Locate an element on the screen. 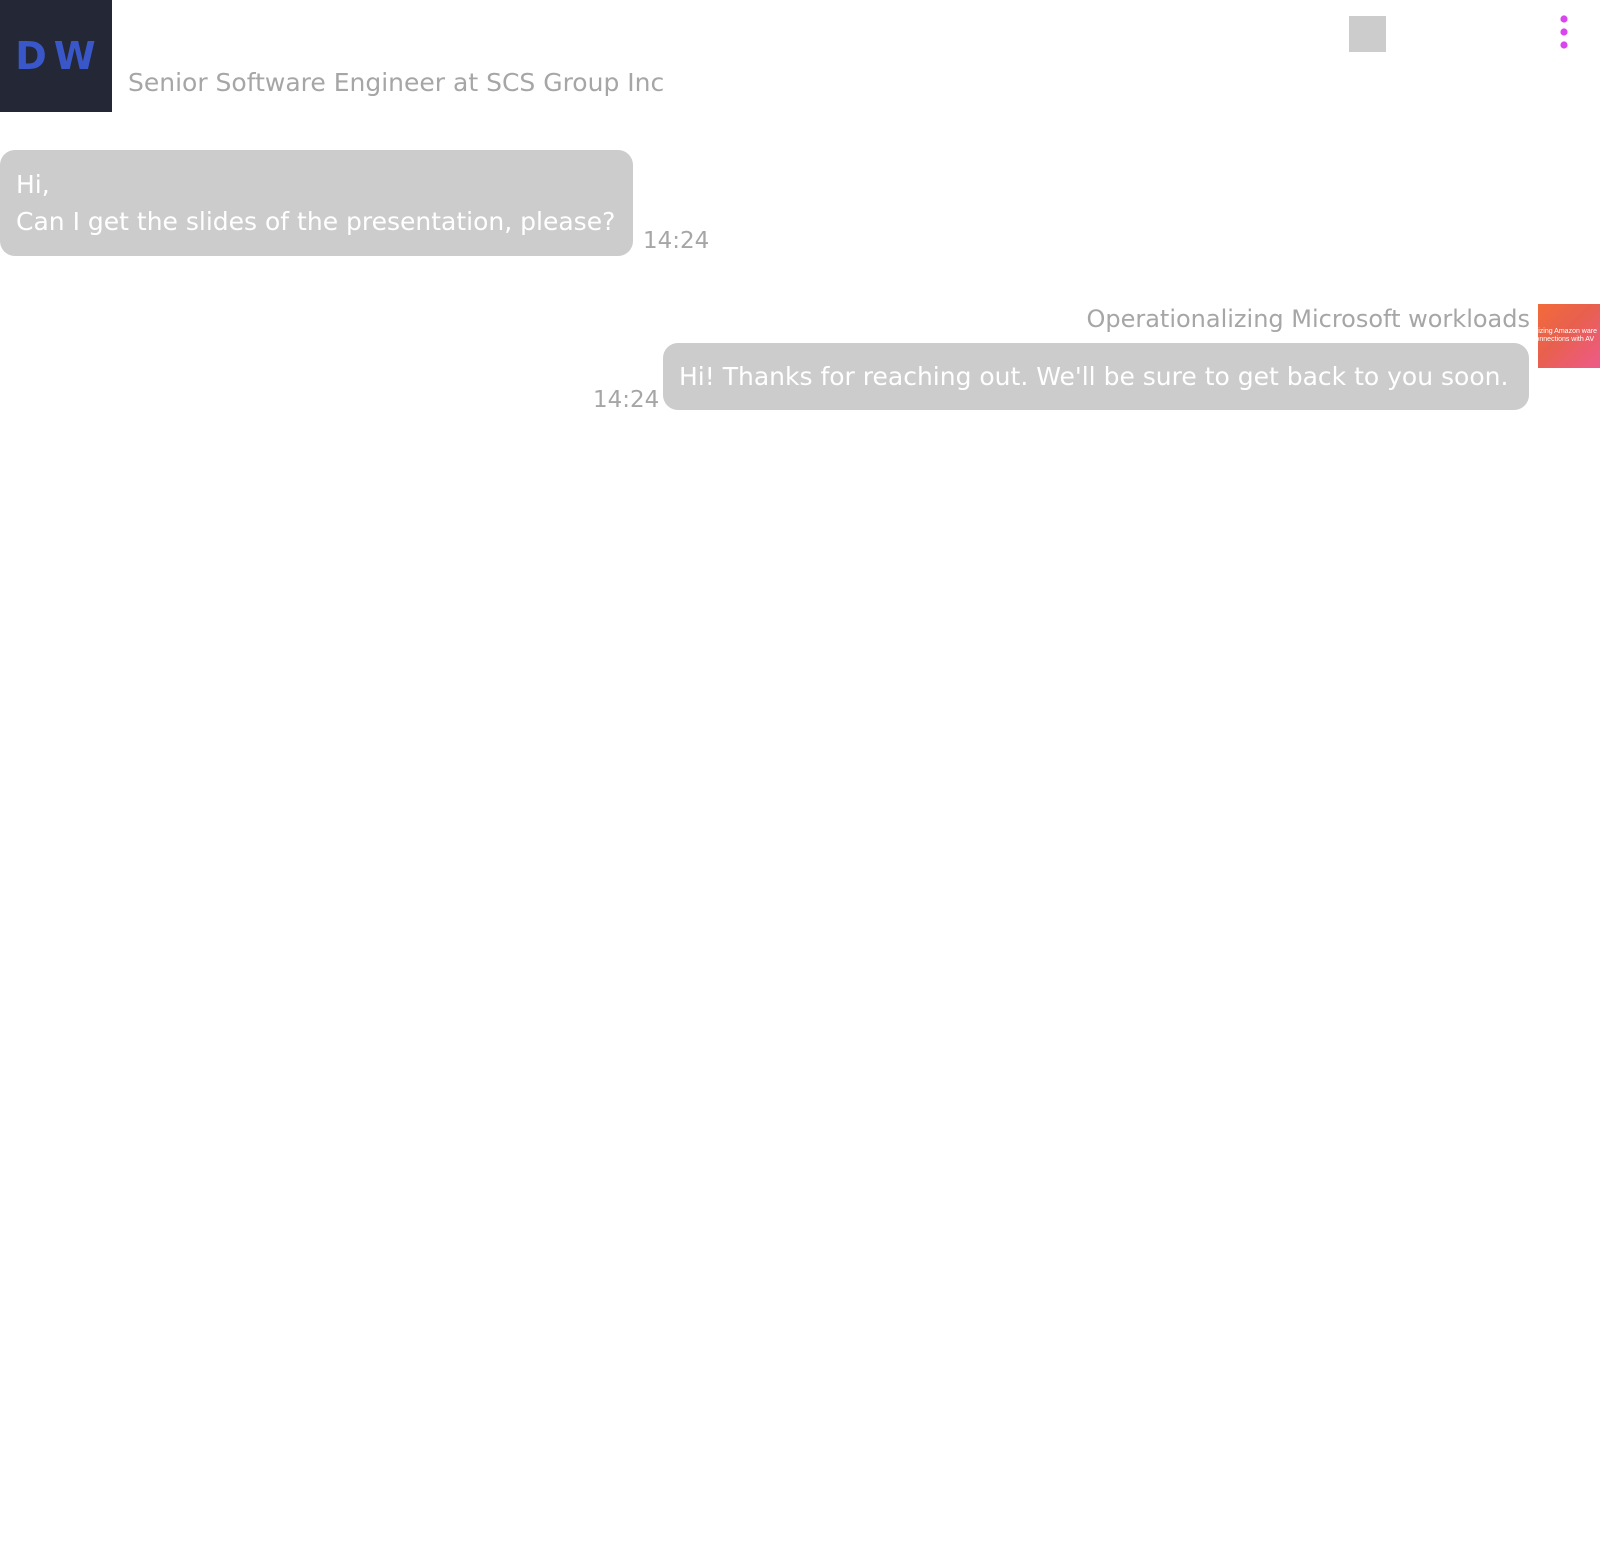 Image resolution: width=1600 pixels, height=1564 pixels. avatar: DW is located at coordinates (56, 56).